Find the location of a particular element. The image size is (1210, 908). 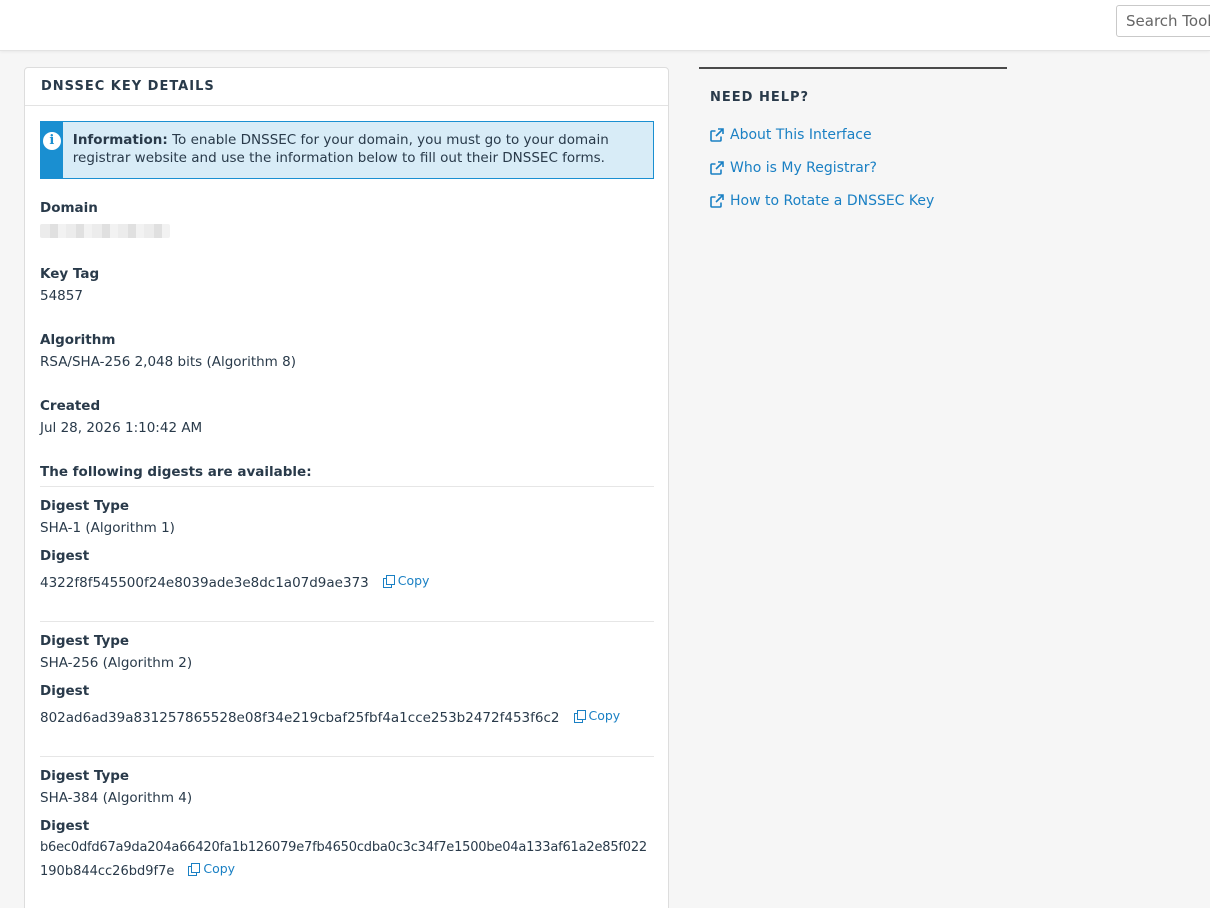

created-field: Created Jul 28, 2026 1:10:42 AM is located at coordinates (121, 417).